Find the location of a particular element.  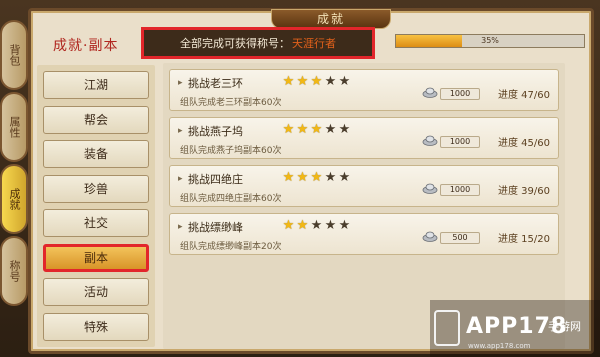

side-tab-1: 属性 is located at coordinates (14, 127).